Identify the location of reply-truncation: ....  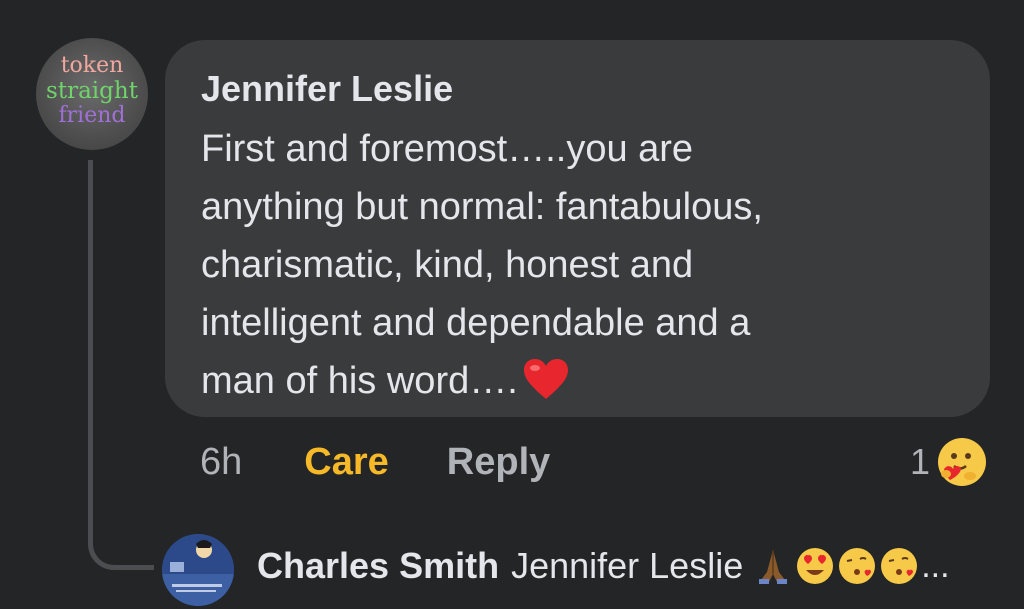
(935, 566).